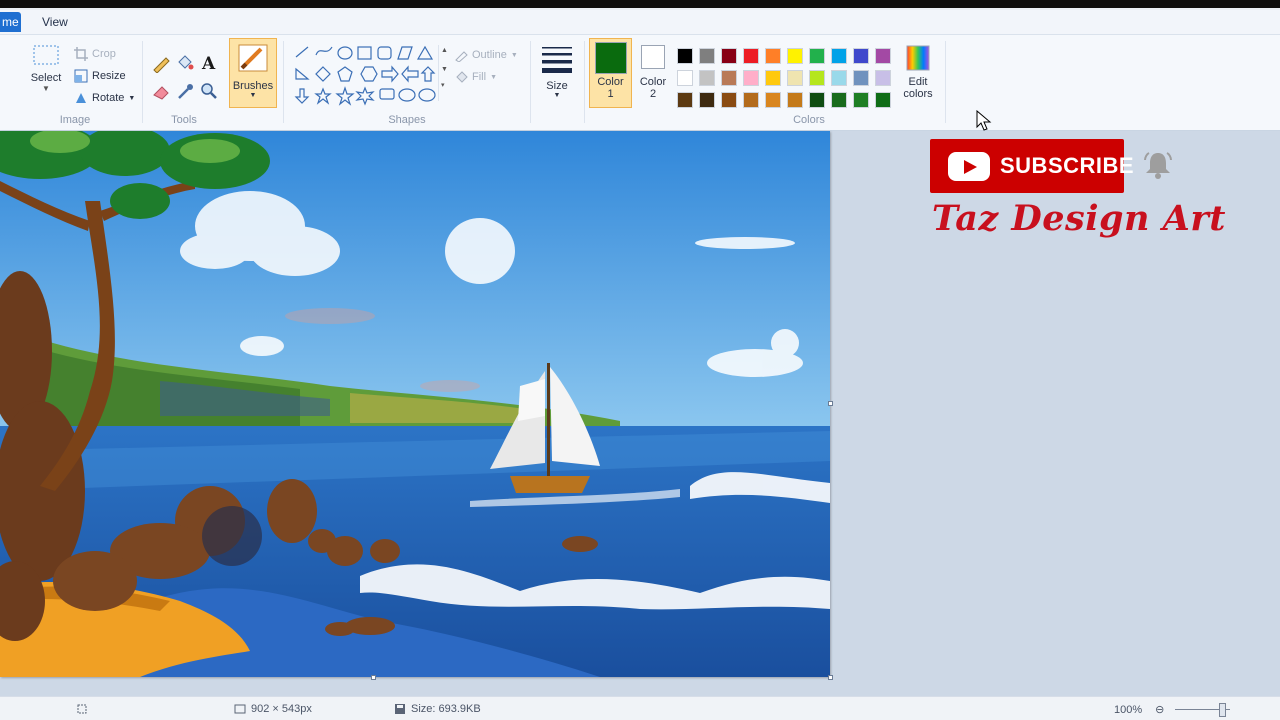 This screenshot has width=1280, height=720. What do you see at coordinates (918, 71) in the screenshot?
I see `edit-colors-button: Edit colors` at bounding box center [918, 71].